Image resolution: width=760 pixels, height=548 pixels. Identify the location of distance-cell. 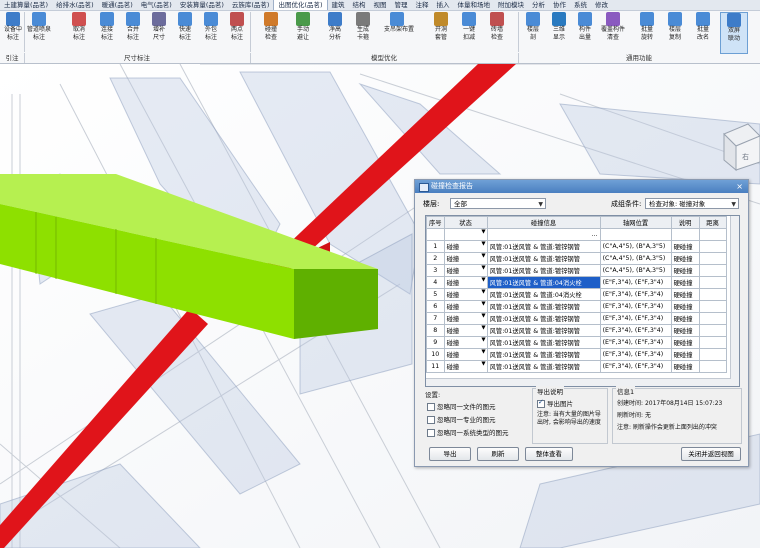
(712, 354).